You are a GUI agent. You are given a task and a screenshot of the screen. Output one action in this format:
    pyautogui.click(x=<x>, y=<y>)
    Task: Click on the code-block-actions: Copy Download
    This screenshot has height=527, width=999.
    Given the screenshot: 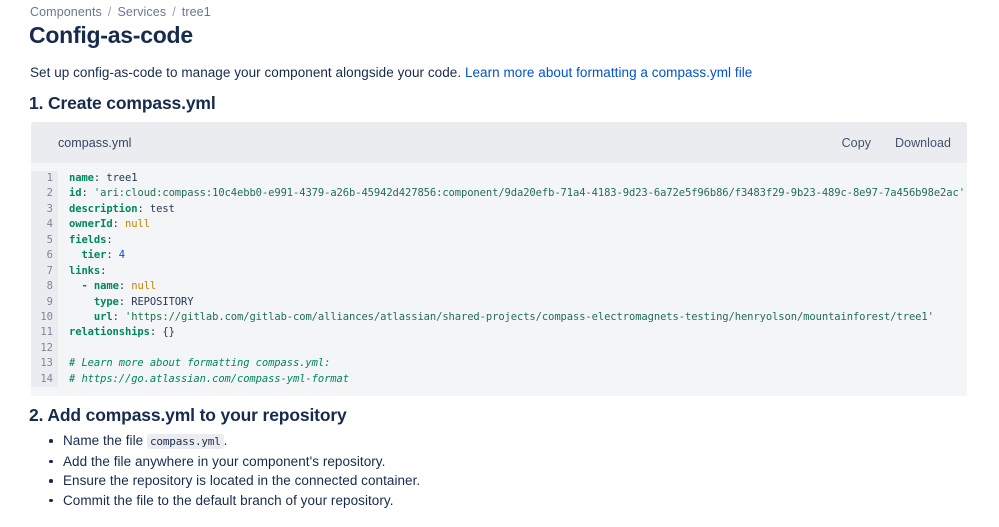 What is the action you would take?
    pyautogui.click(x=896, y=143)
    